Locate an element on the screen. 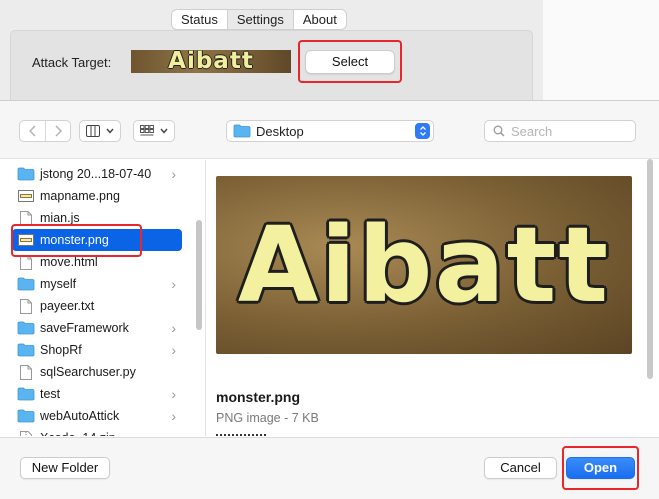 This screenshot has height=499, width=659. file-list-item: jstong 20...18-07-40 › is located at coordinates (97, 174).